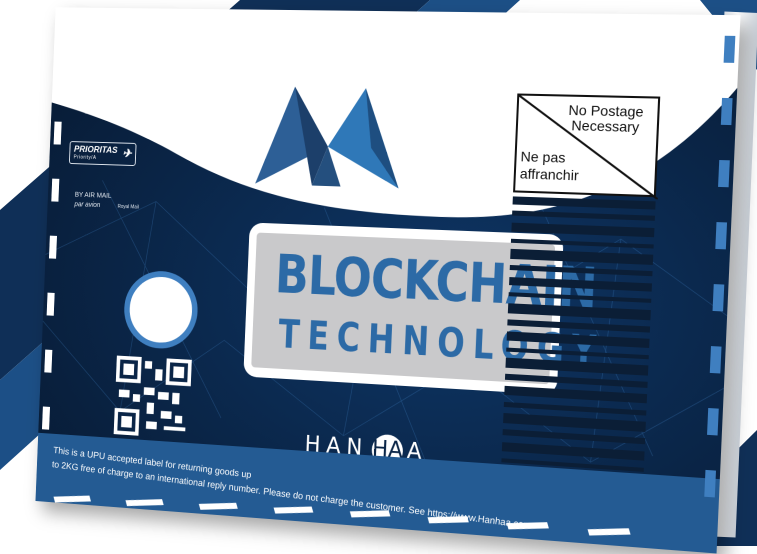 The height and width of the screenshot is (554, 757). I want to click on freepost-label: Freepost, so click(438, 204).